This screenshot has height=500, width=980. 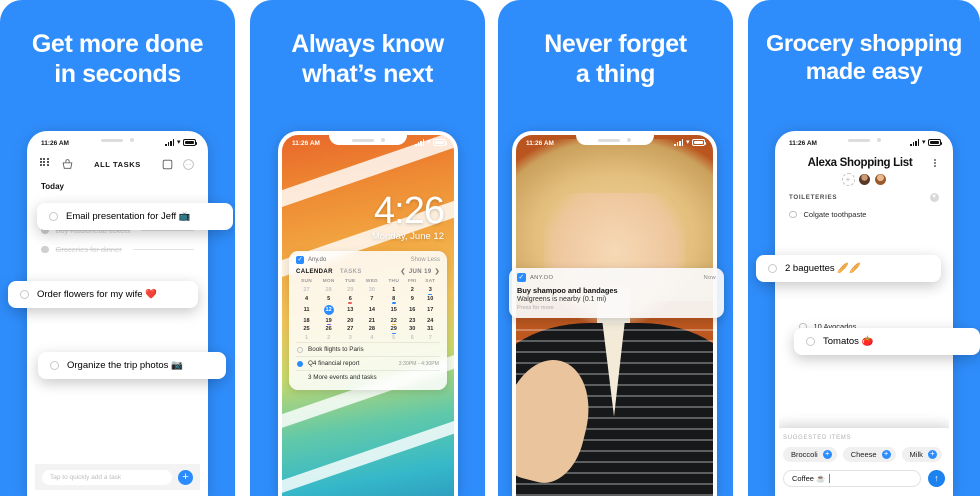 I want to click on calendar-day-cell: 11, so click(x=306, y=309).